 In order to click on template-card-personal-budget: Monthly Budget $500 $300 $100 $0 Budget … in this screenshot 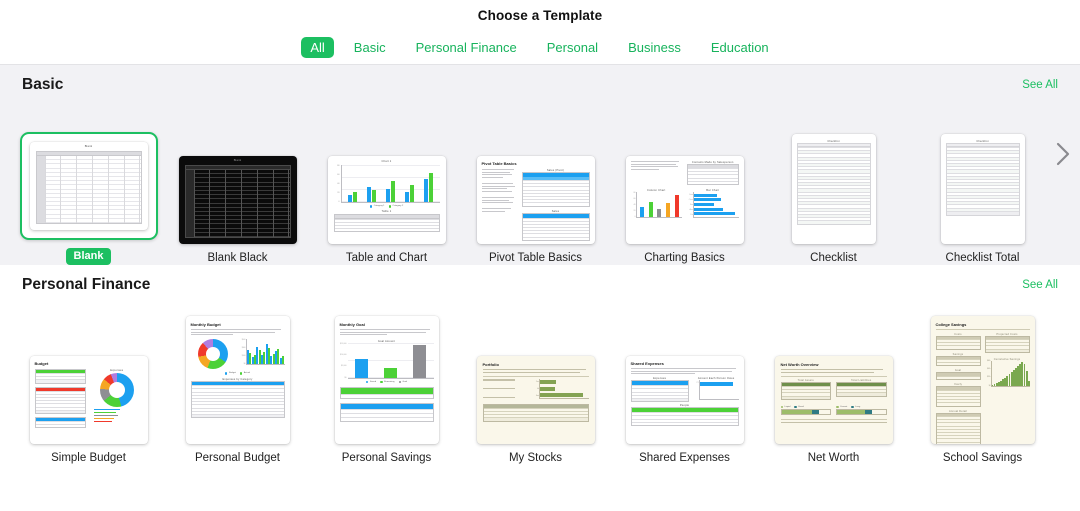, I will do `click(237, 386)`.